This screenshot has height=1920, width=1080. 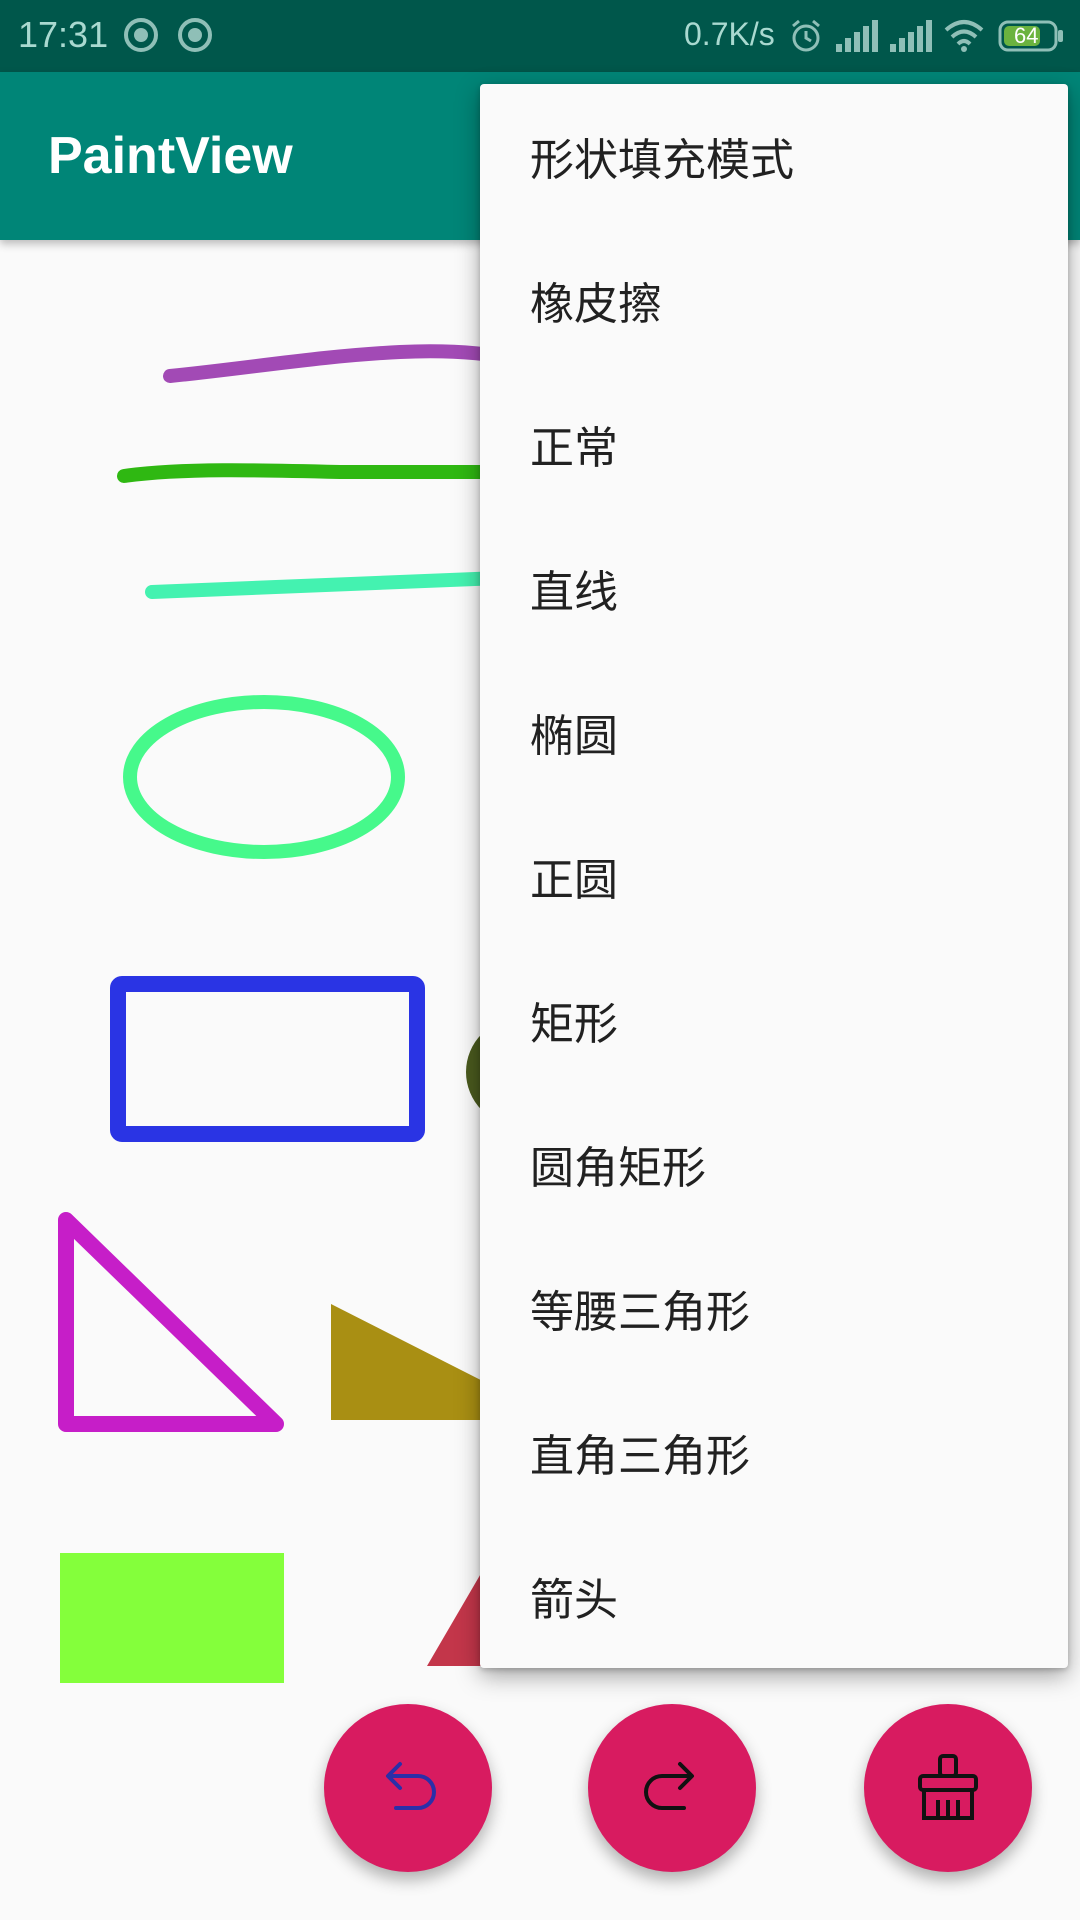 What do you see at coordinates (267, 1059) in the screenshot?
I see `drawn-rectangle` at bounding box center [267, 1059].